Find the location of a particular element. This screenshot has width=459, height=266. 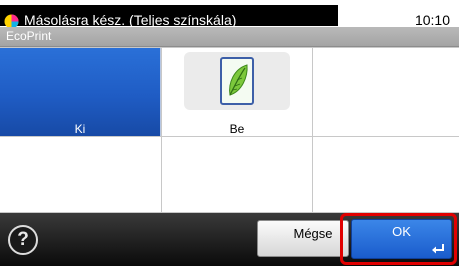

option-be-label: Be is located at coordinates (237, 129).